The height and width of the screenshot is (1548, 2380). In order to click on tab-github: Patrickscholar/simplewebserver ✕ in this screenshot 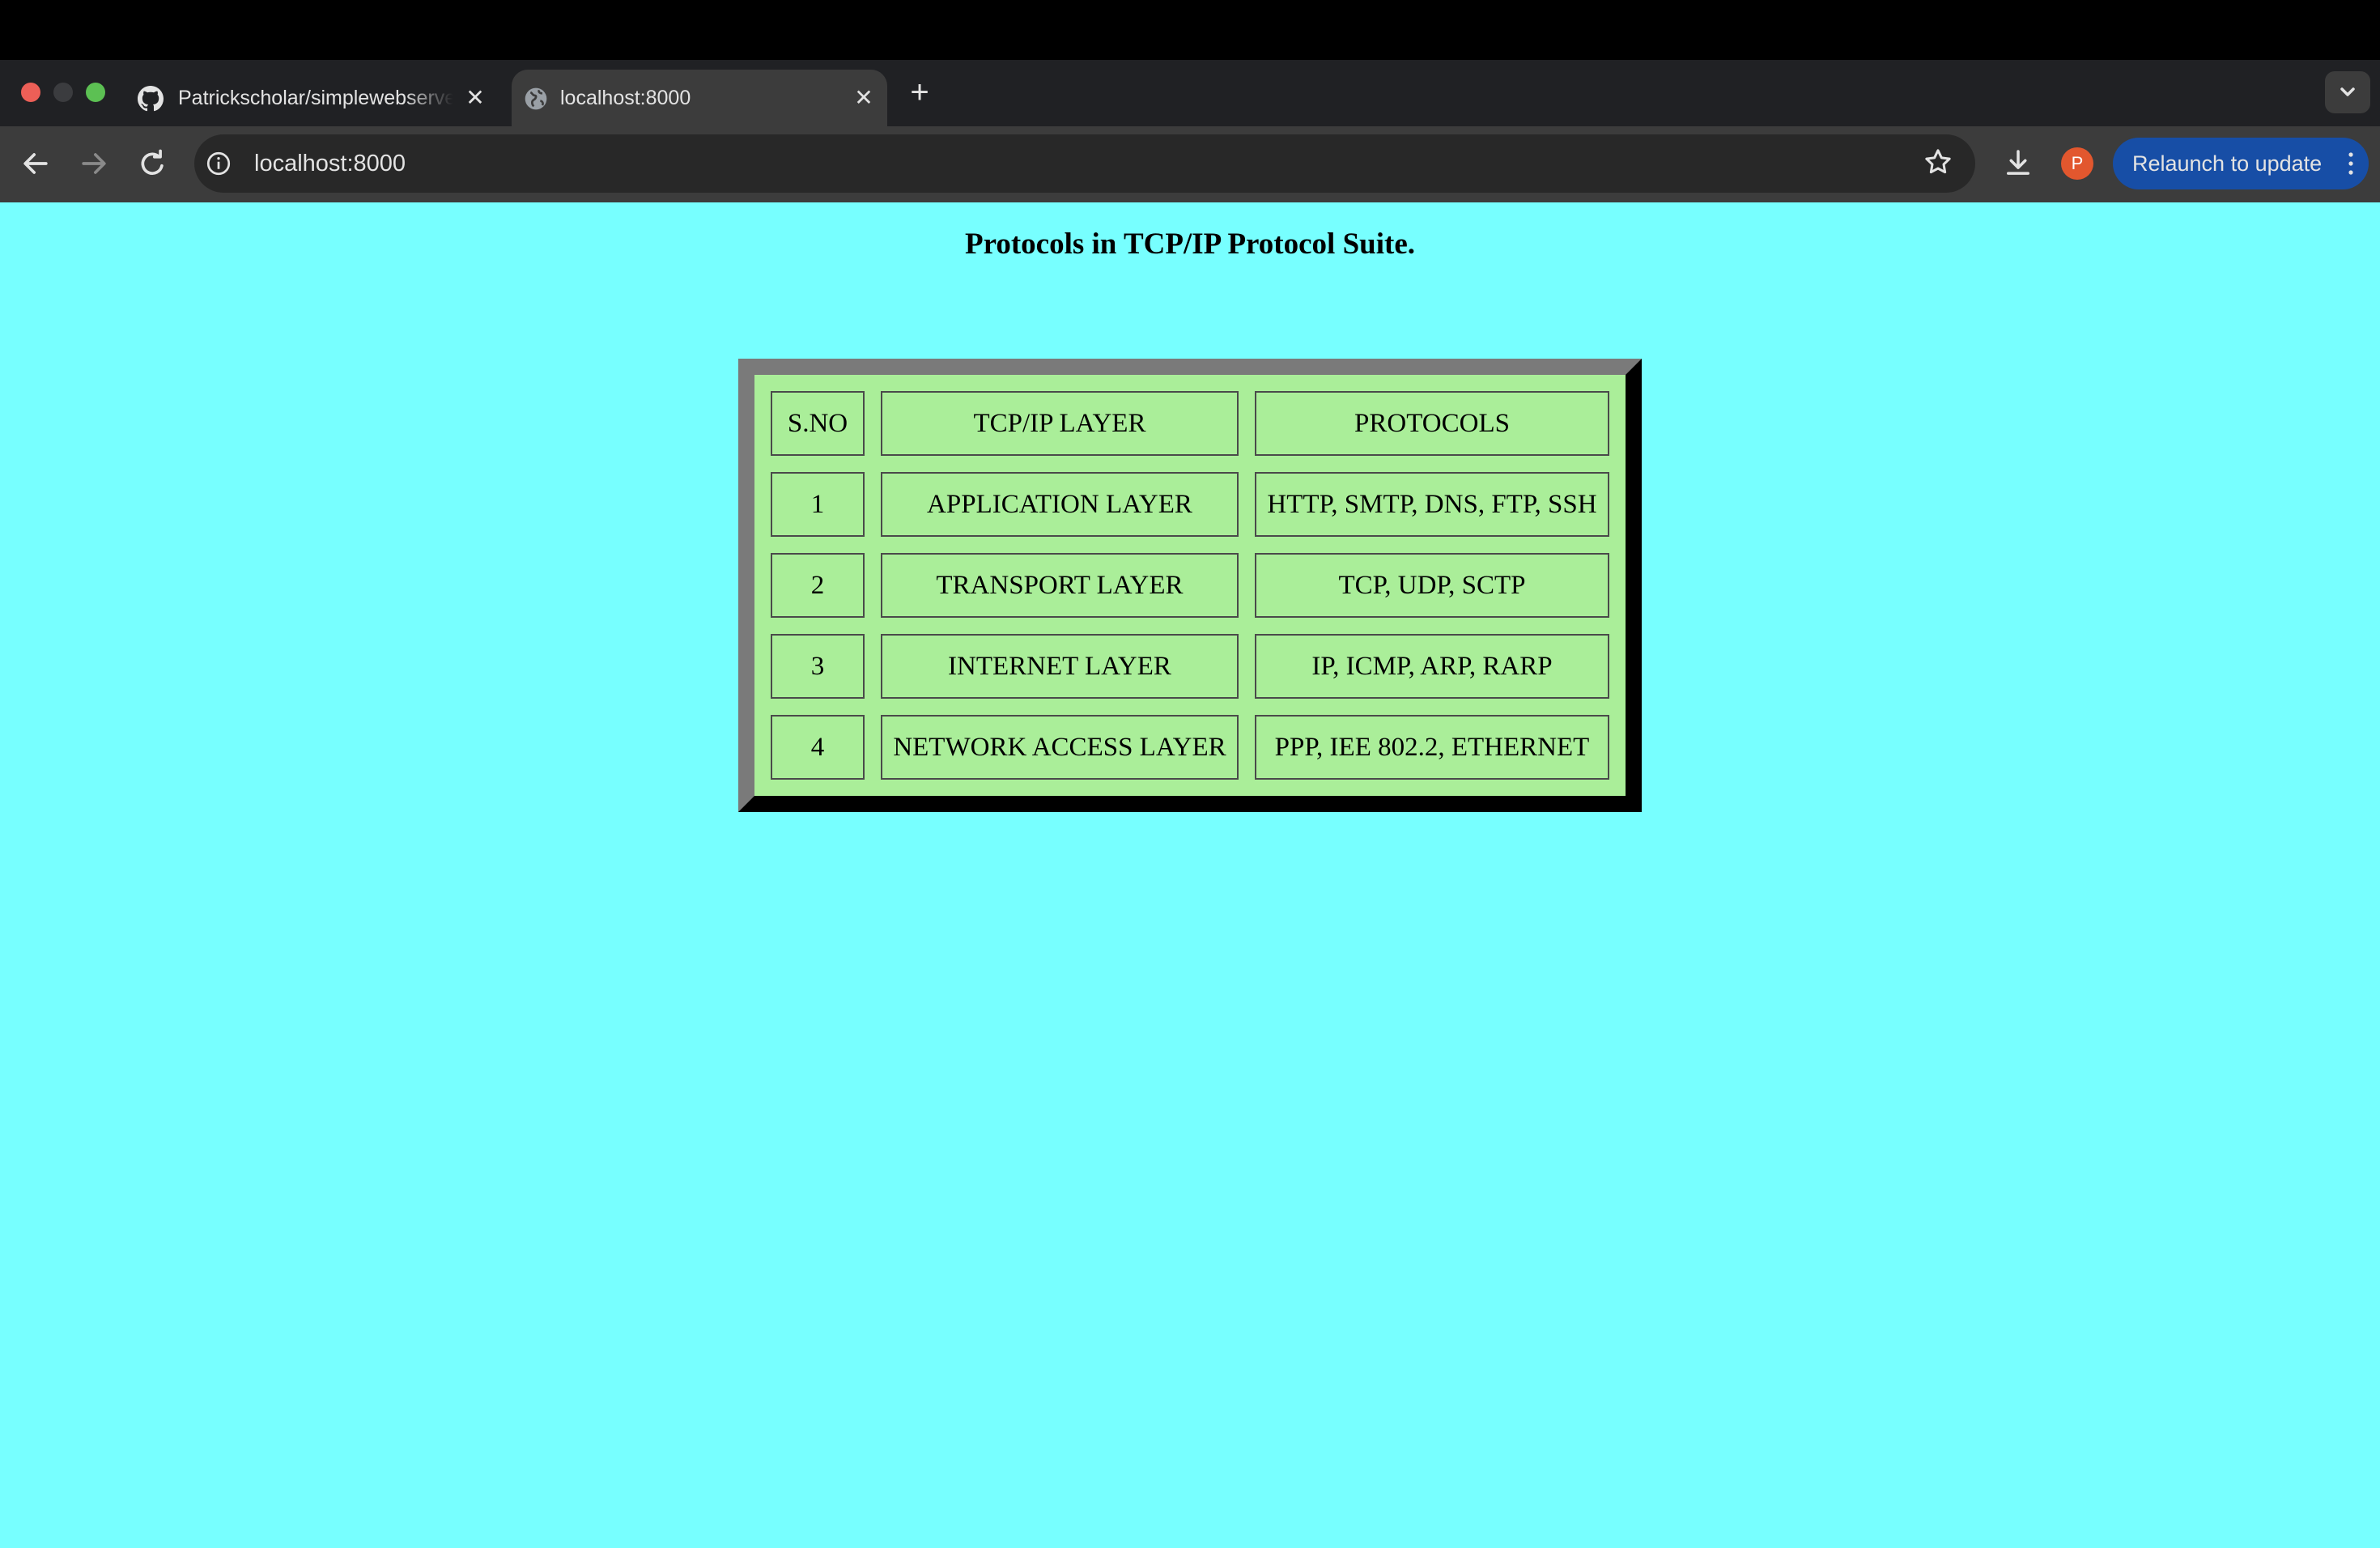, I will do `click(314, 98)`.